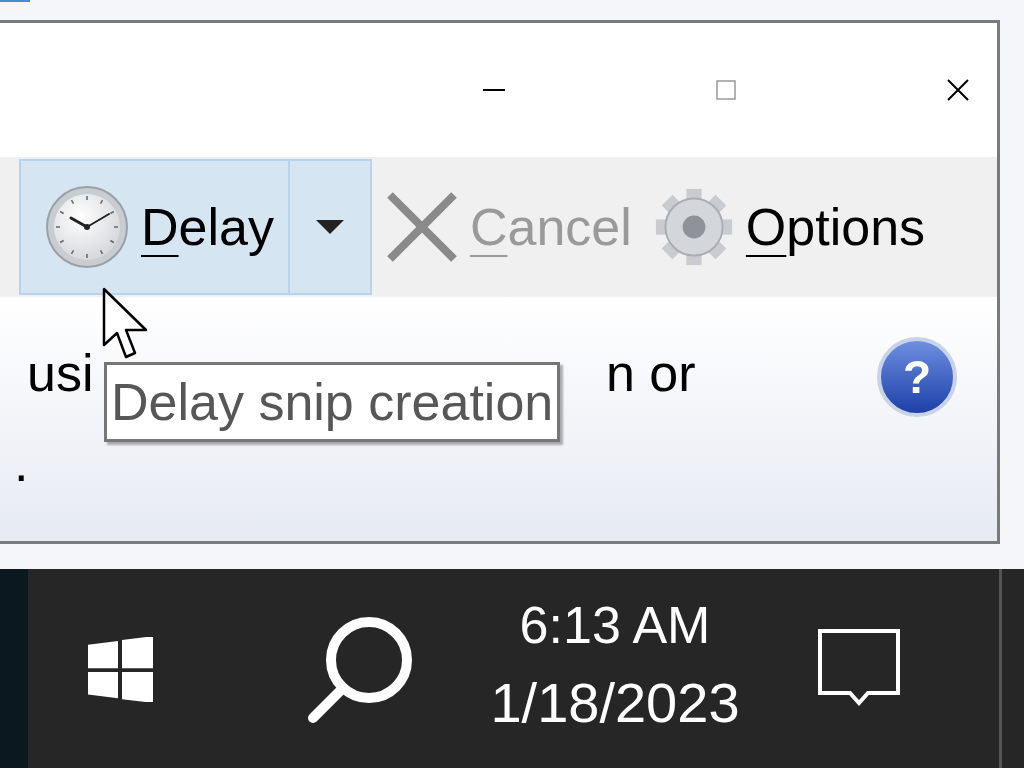 This screenshot has width=1024, height=768. I want to click on toolbar-button: Options, so click(786, 227).